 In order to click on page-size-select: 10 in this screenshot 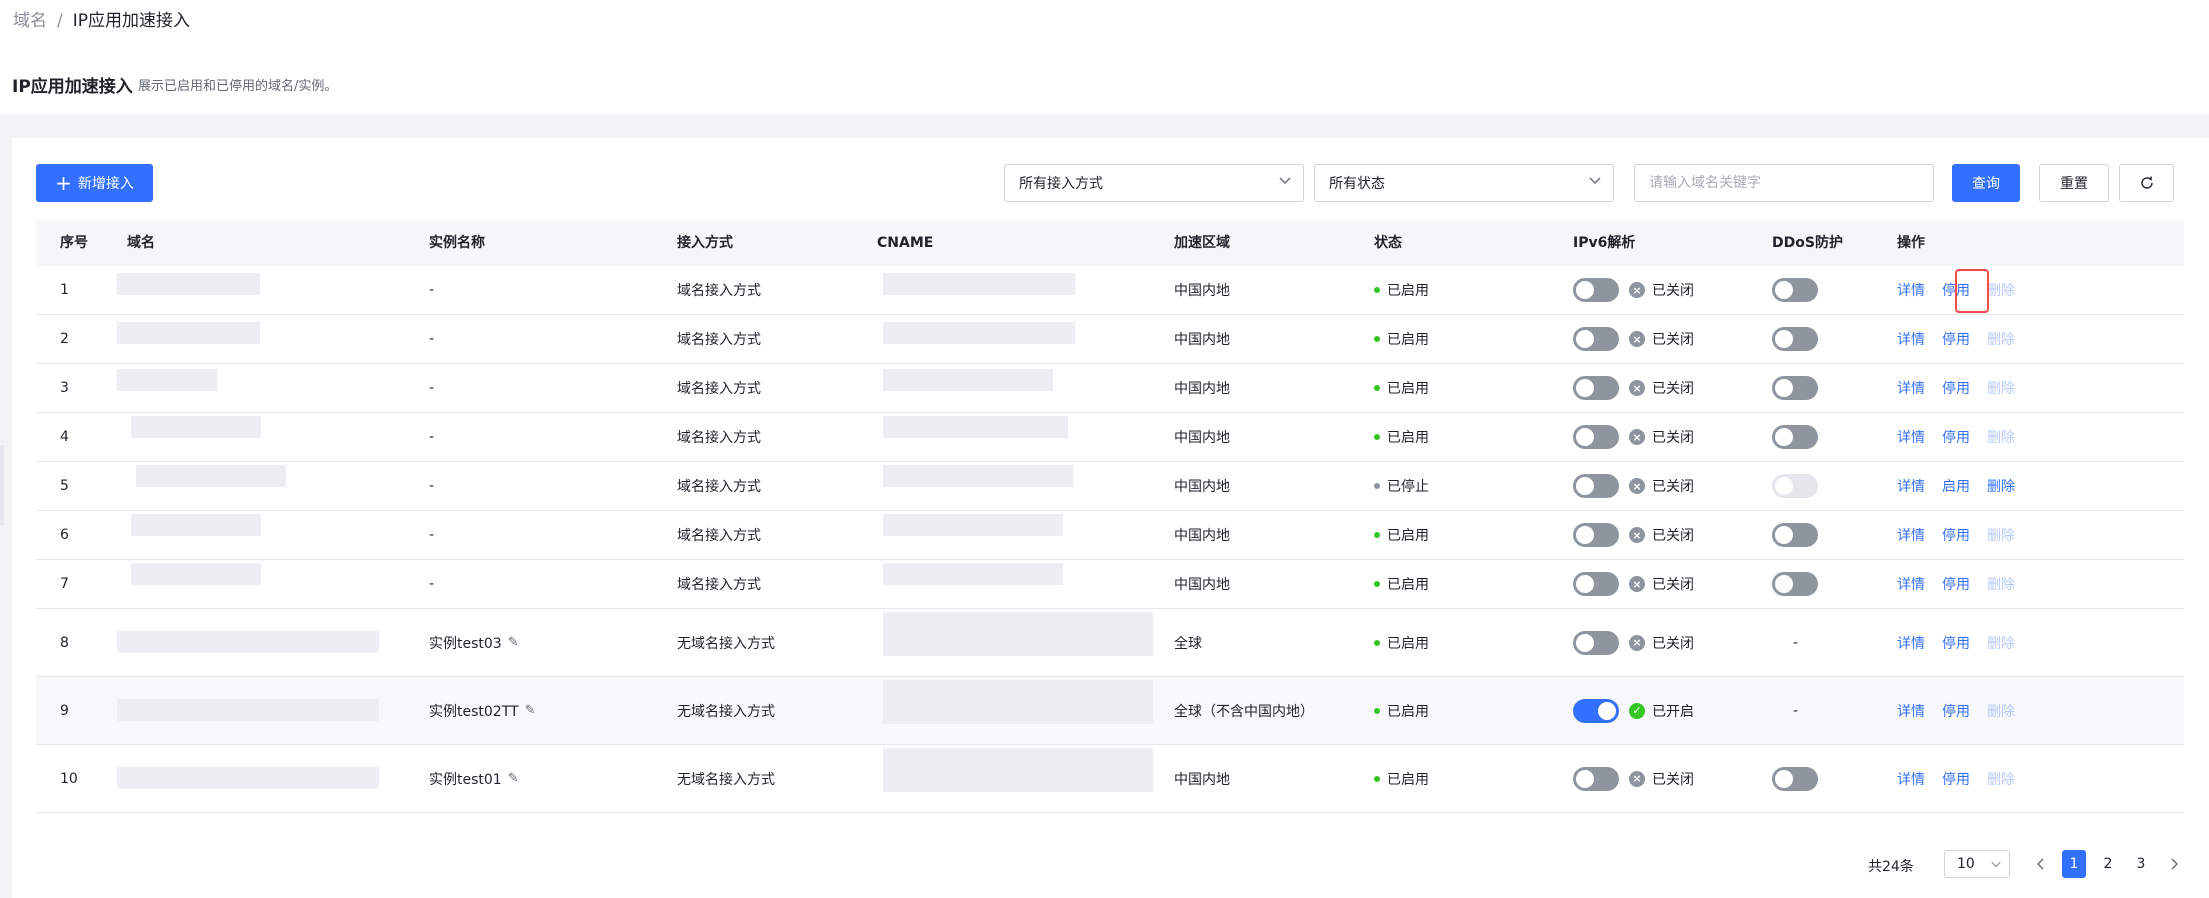, I will do `click(1977, 864)`.